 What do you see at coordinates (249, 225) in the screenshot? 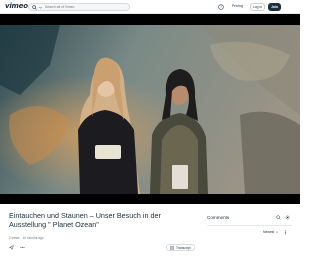
I see `comments-divider` at bounding box center [249, 225].